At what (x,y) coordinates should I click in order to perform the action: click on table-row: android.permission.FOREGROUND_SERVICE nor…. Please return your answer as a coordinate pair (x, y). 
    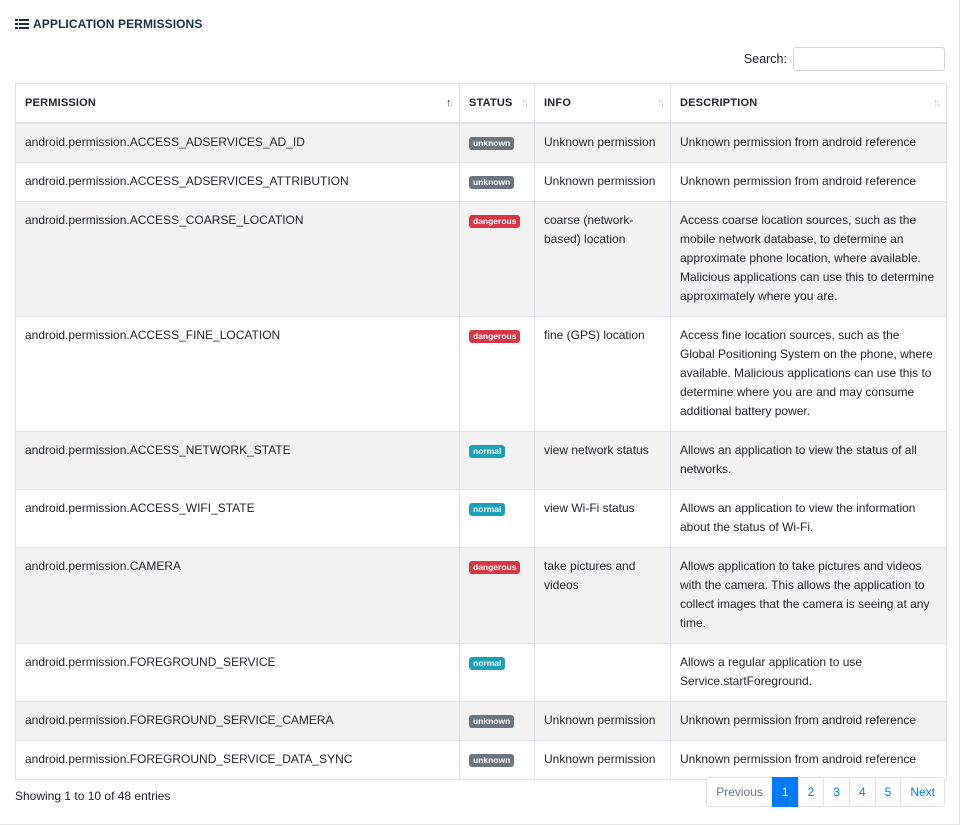
    Looking at the image, I should click on (481, 672).